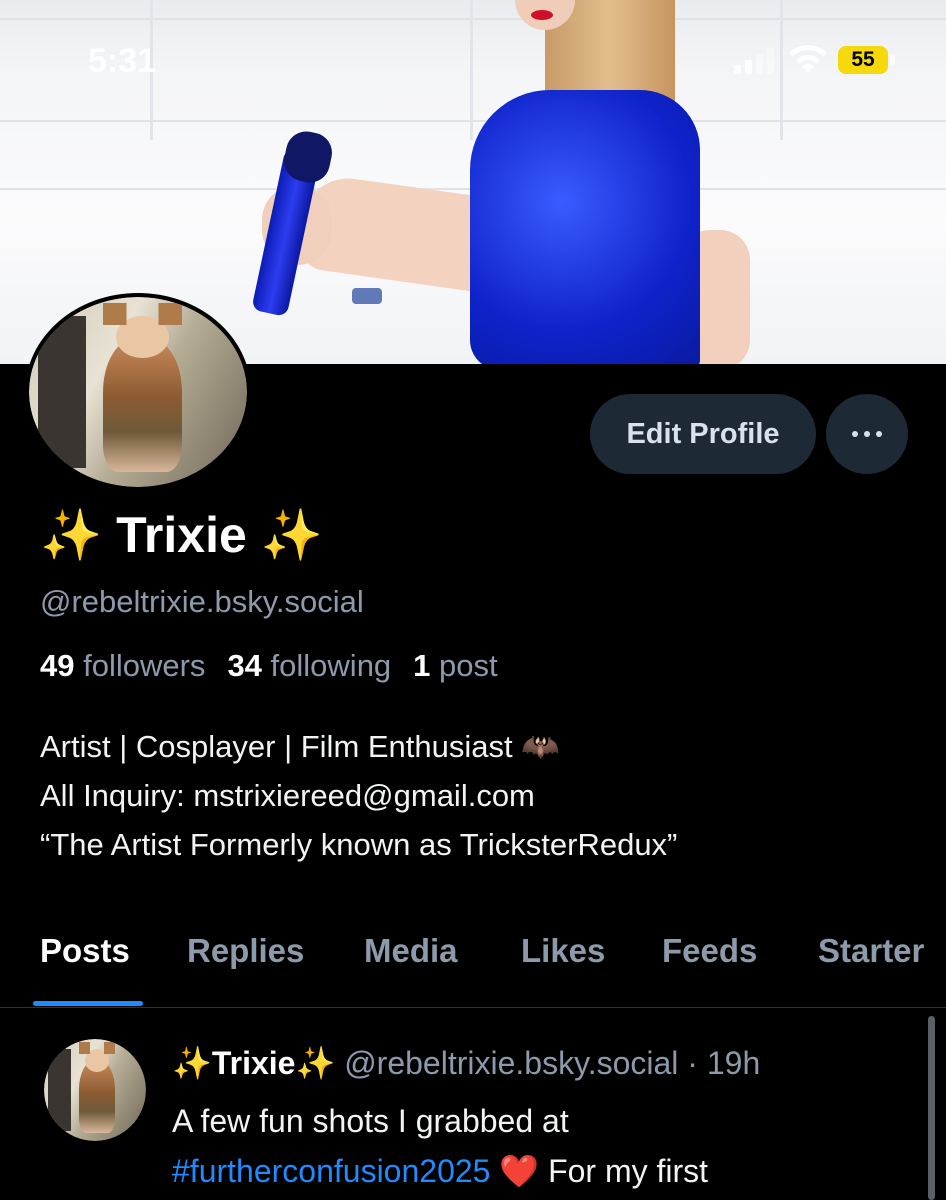  I want to click on edit-profile-button: Edit Profile, so click(703, 434).